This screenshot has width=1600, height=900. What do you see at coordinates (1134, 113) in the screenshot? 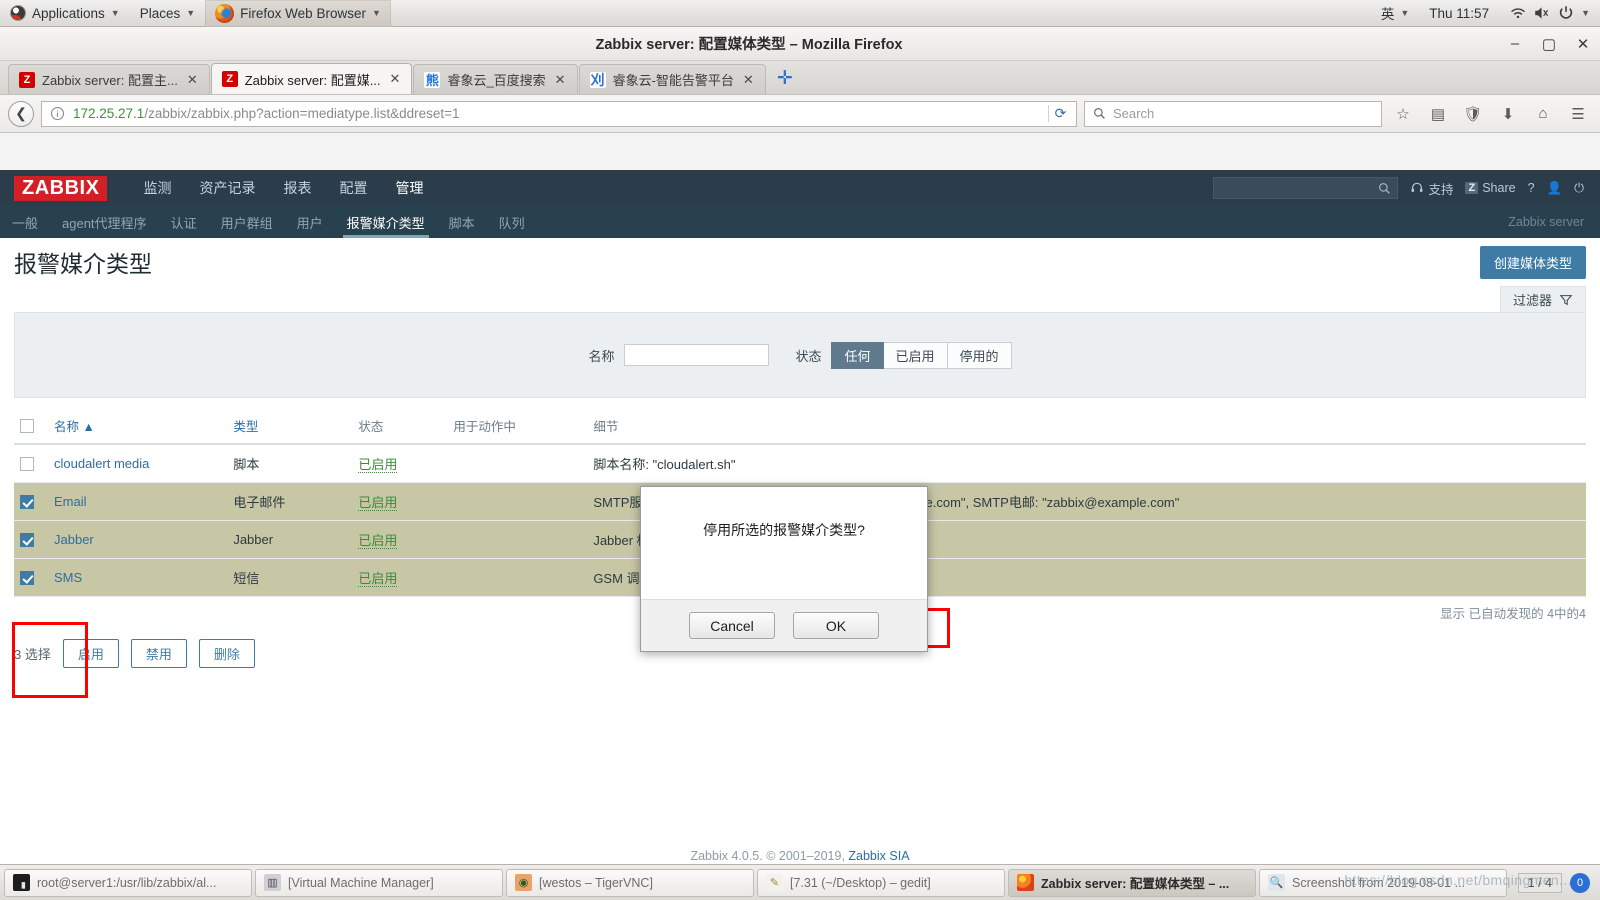
I see `search-input-placeholder: Search` at bounding box center [1134, 113].